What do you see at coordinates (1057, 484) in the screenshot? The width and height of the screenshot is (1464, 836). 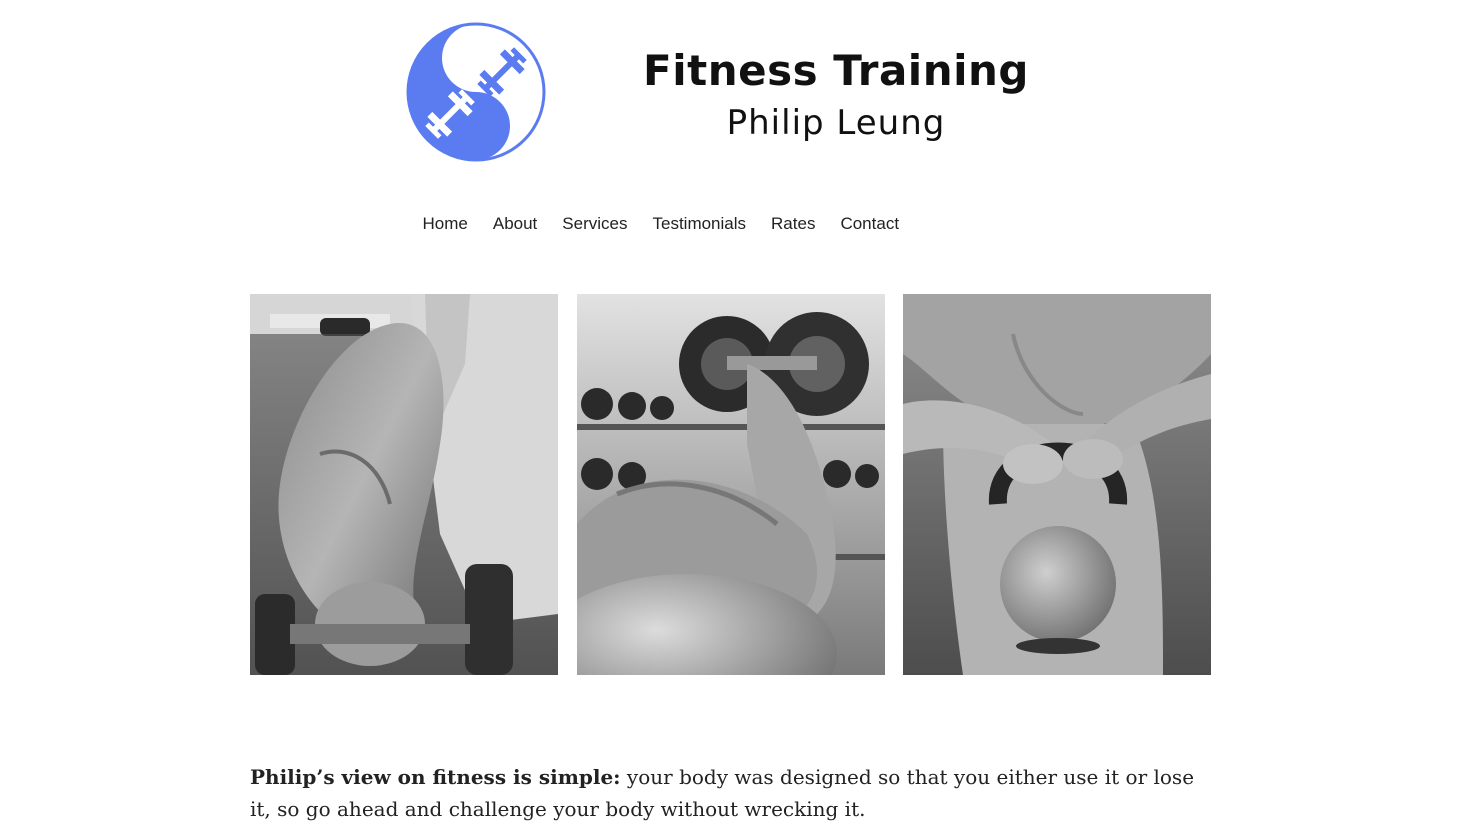 I see `kettlebell-hold-photo` at bounding box center [1057, 484].